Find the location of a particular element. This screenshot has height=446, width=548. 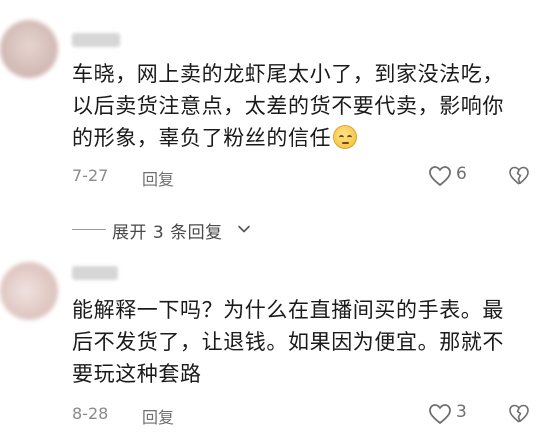

expand-replies-label: 展开 3 条回复 is located at coordinates (167, 233).